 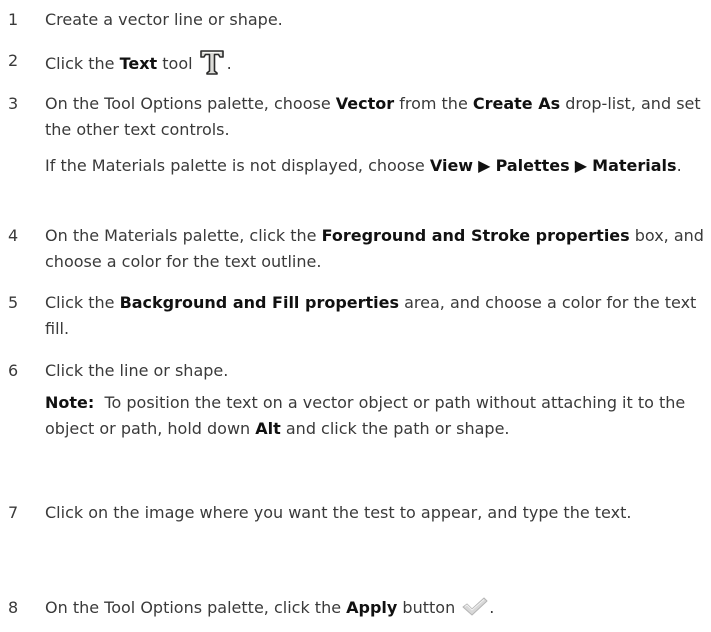 I want to click on ui-term: Foreground and Stroke properties, so click(x=475, y=235).